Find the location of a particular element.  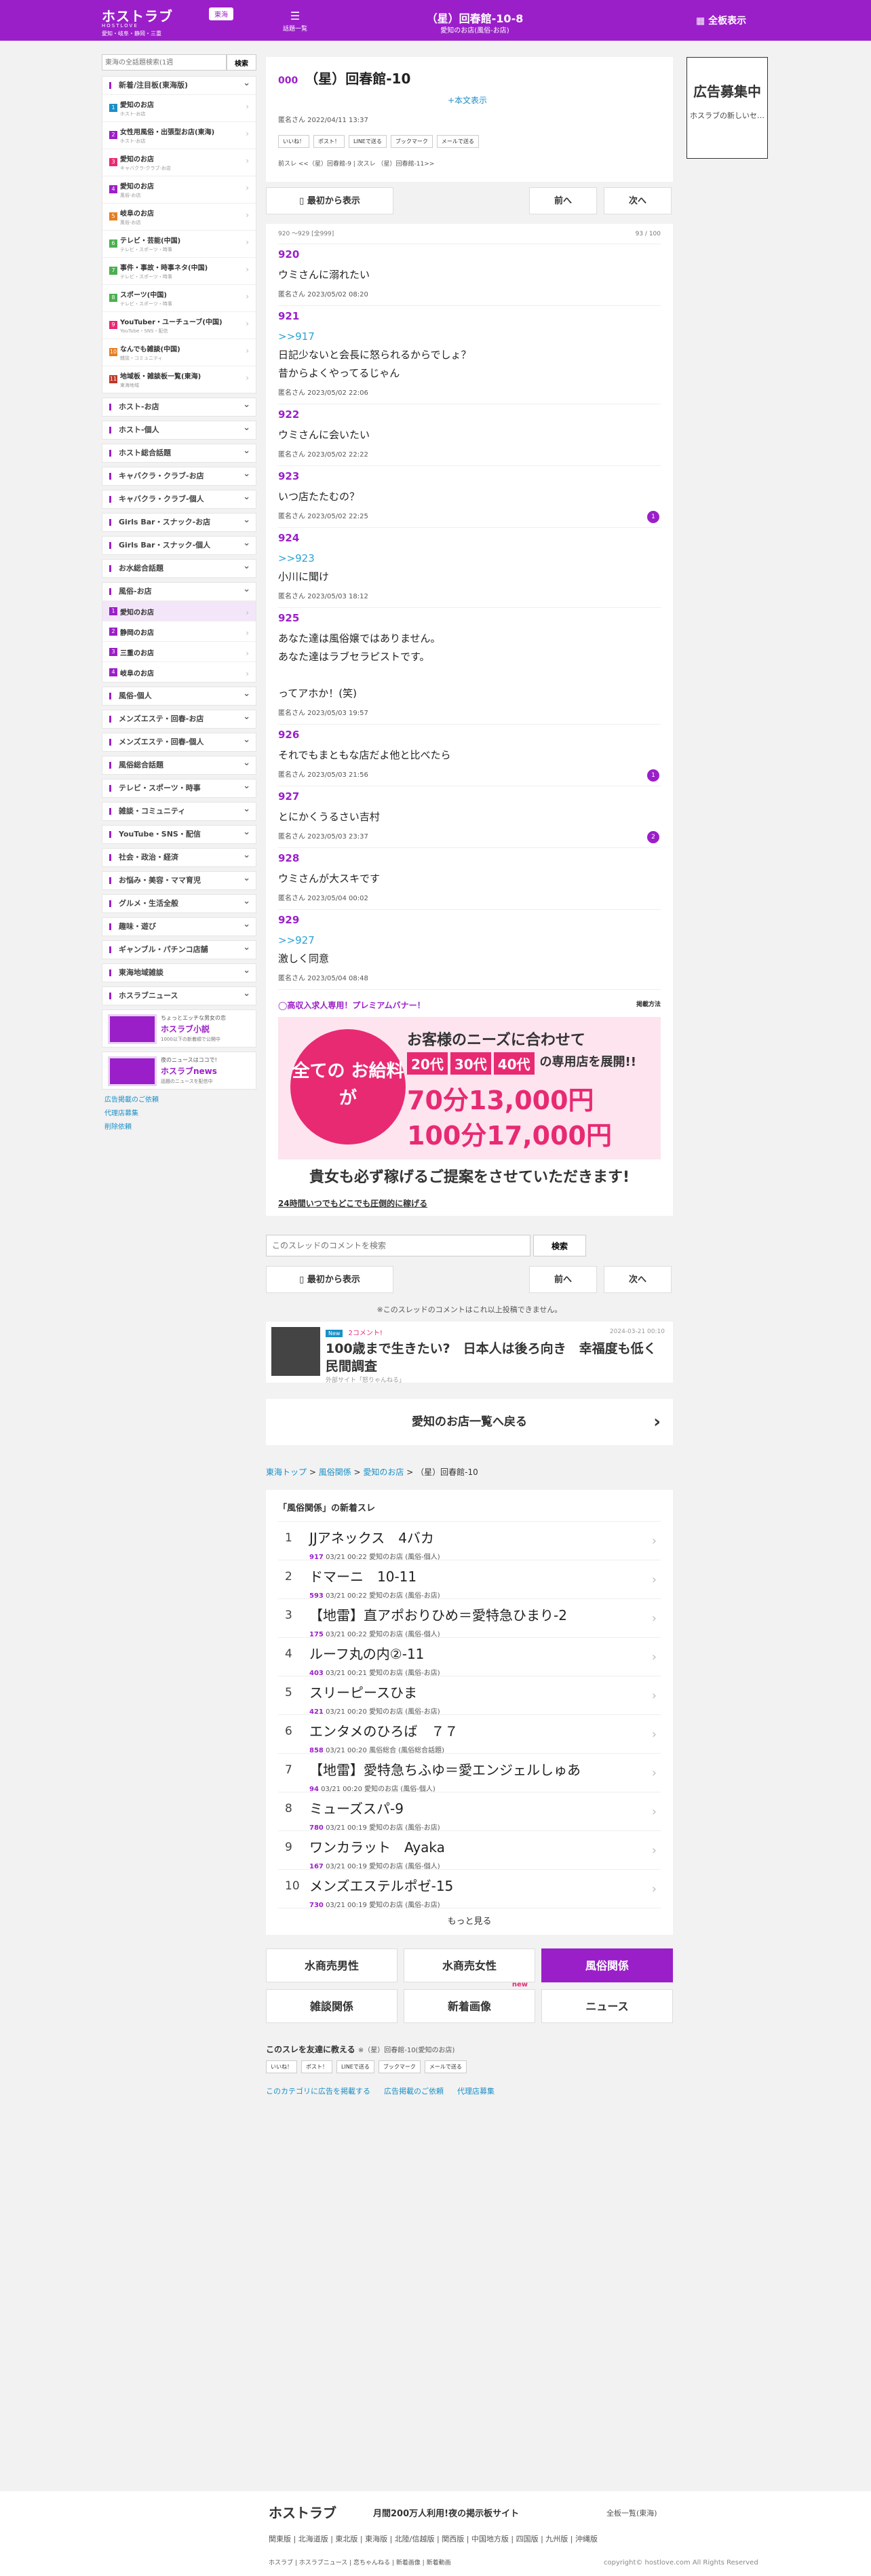

sidebar-featured-item: 3 愛知のお店 キャバクラ-クラブ-お店 › is located at coordinates (179, 162).